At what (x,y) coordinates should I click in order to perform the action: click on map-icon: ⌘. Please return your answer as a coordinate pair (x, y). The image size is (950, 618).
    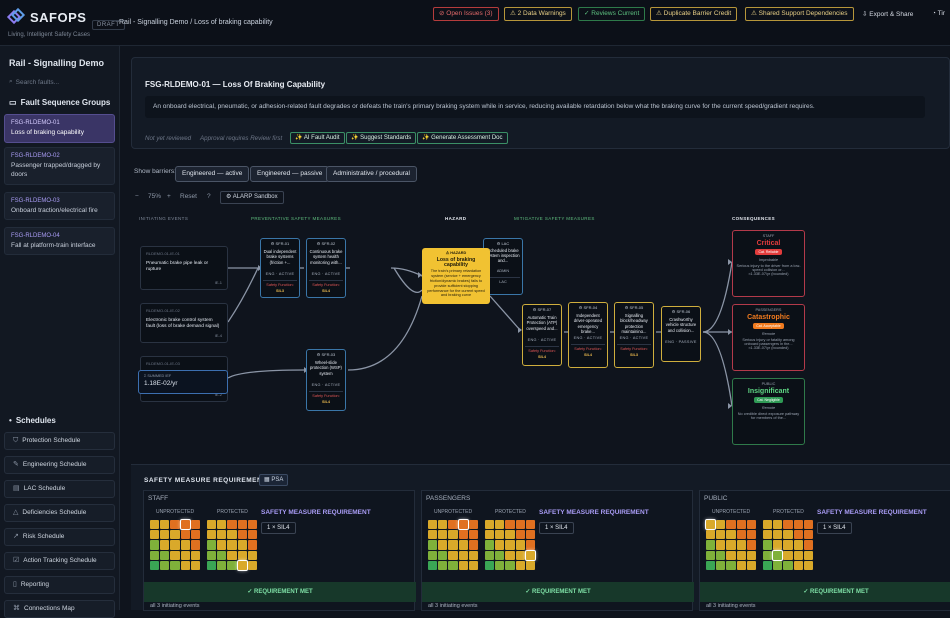
    Looking at the image, I should click on (16, 608).